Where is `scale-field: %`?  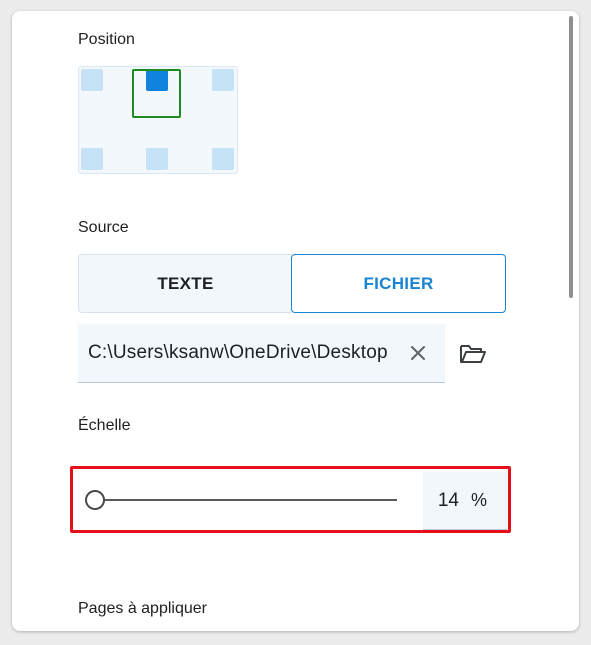 scale-field: % is located at coordinates (465, 501).